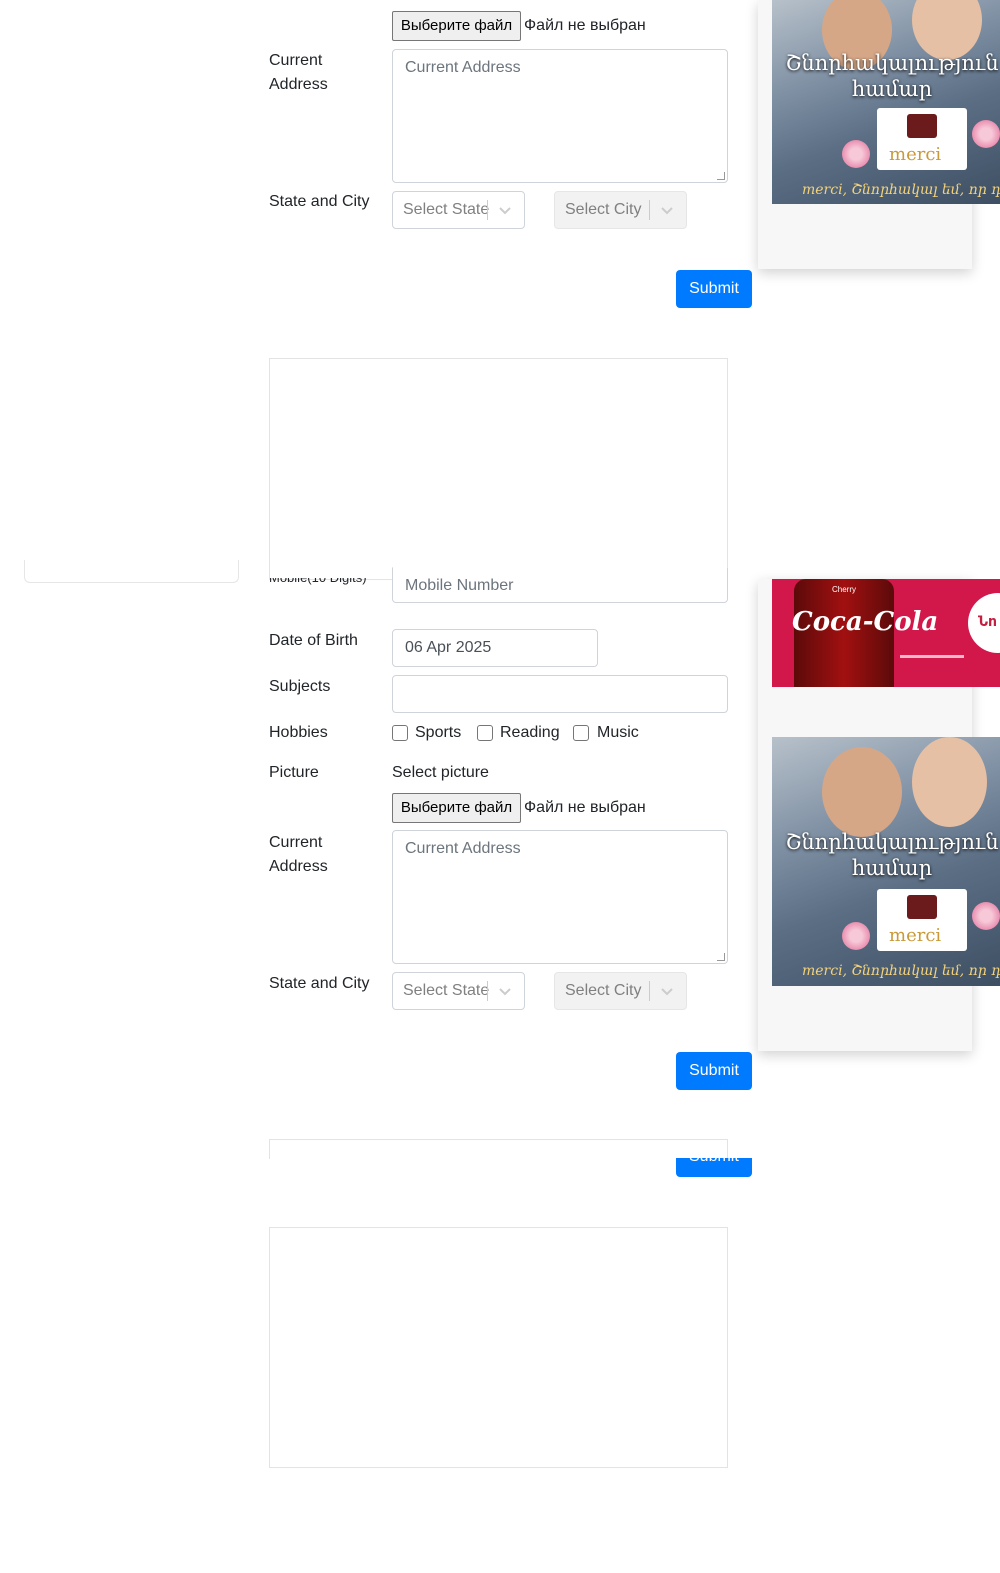  Describe the element at coordinates (581, 733) in the screenshot. I see `music-checkbox` at that location.